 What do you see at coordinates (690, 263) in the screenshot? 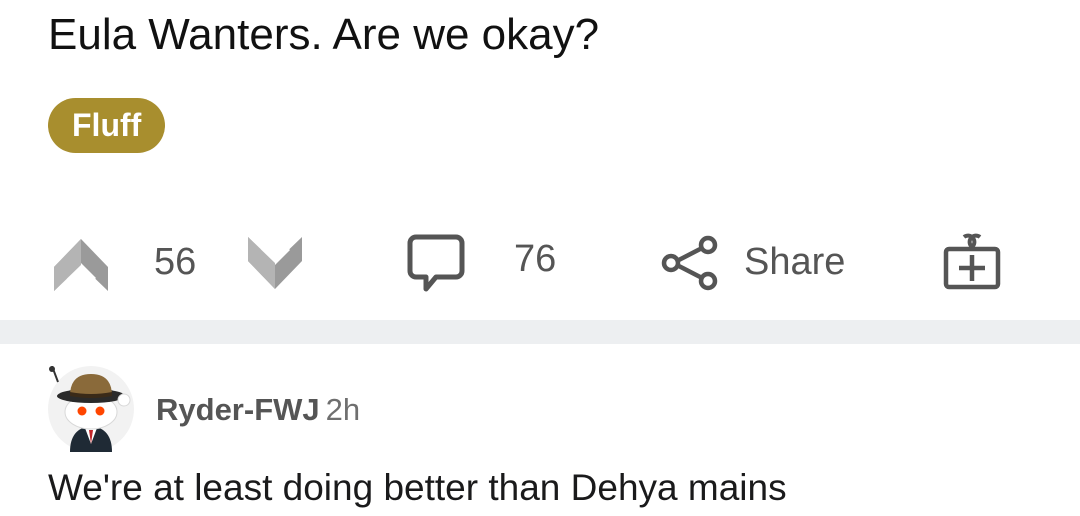
I see `share-icon` at bounding box center [690, 263].